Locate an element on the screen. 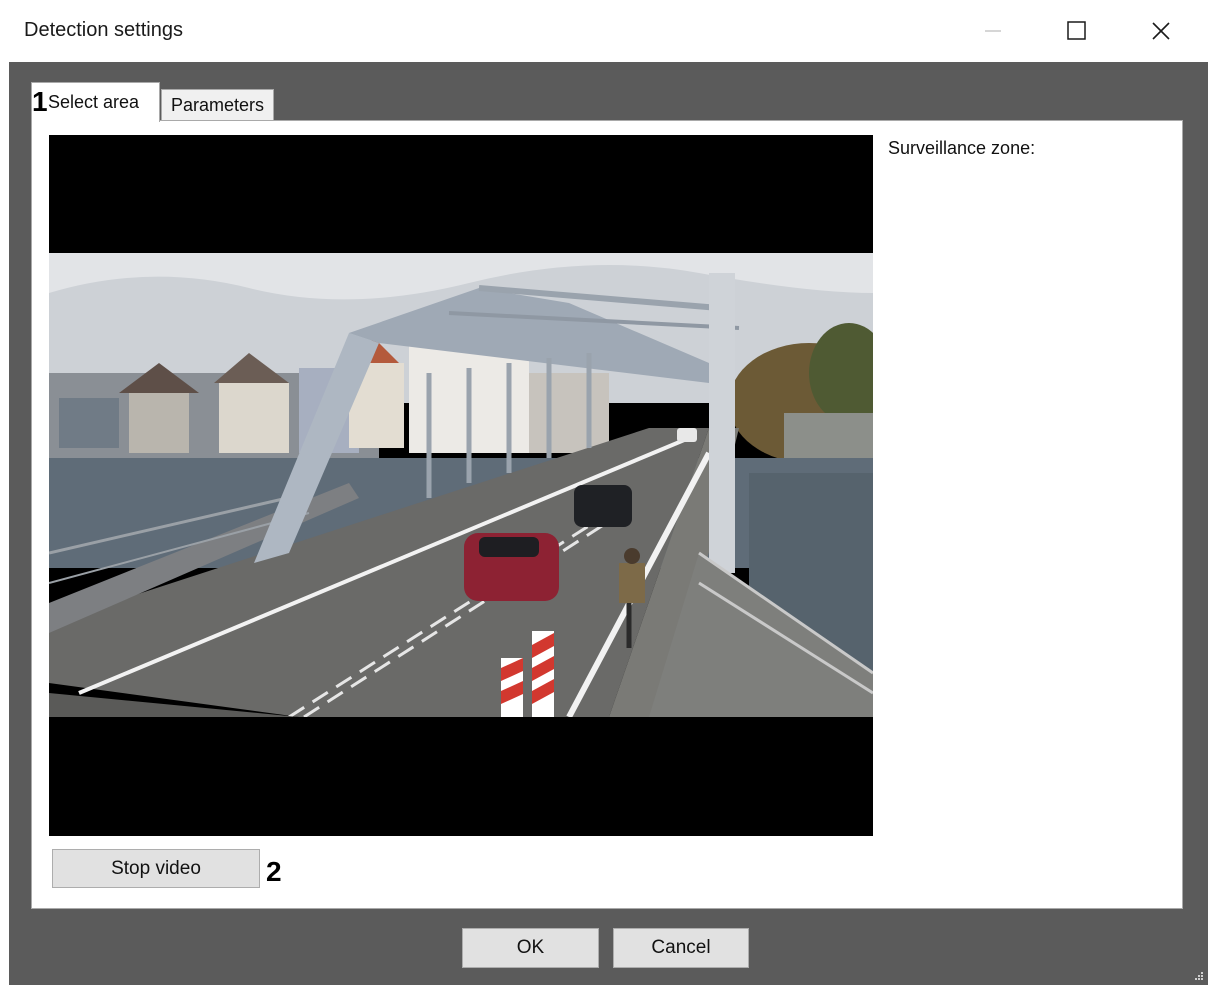  maximize-icon is located at coordinates (1076, 30).